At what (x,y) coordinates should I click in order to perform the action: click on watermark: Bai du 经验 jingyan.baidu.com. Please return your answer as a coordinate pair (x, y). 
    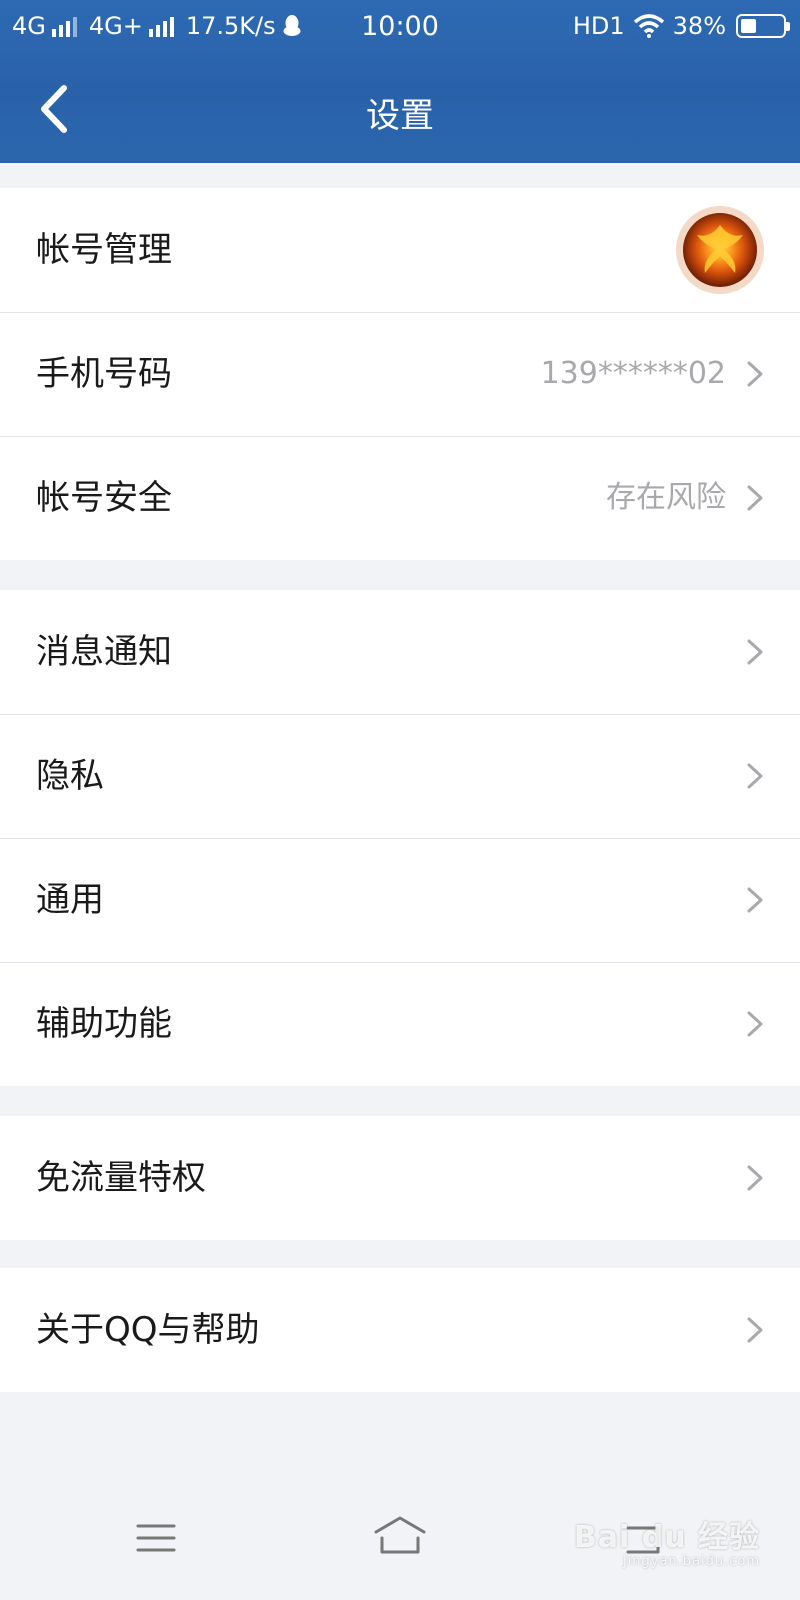
    Looking at the image, I should click on (667, 1540).